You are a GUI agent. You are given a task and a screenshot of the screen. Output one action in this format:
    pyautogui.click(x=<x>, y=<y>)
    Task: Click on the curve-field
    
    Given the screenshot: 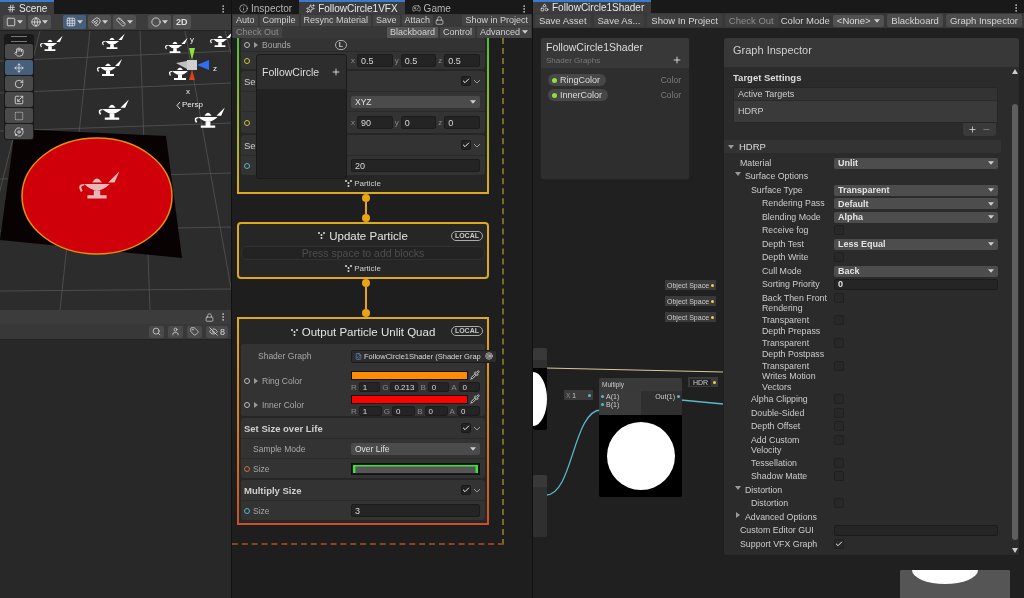 What is the action you would take?
    pyautogui.click(x=415, y=468)
    